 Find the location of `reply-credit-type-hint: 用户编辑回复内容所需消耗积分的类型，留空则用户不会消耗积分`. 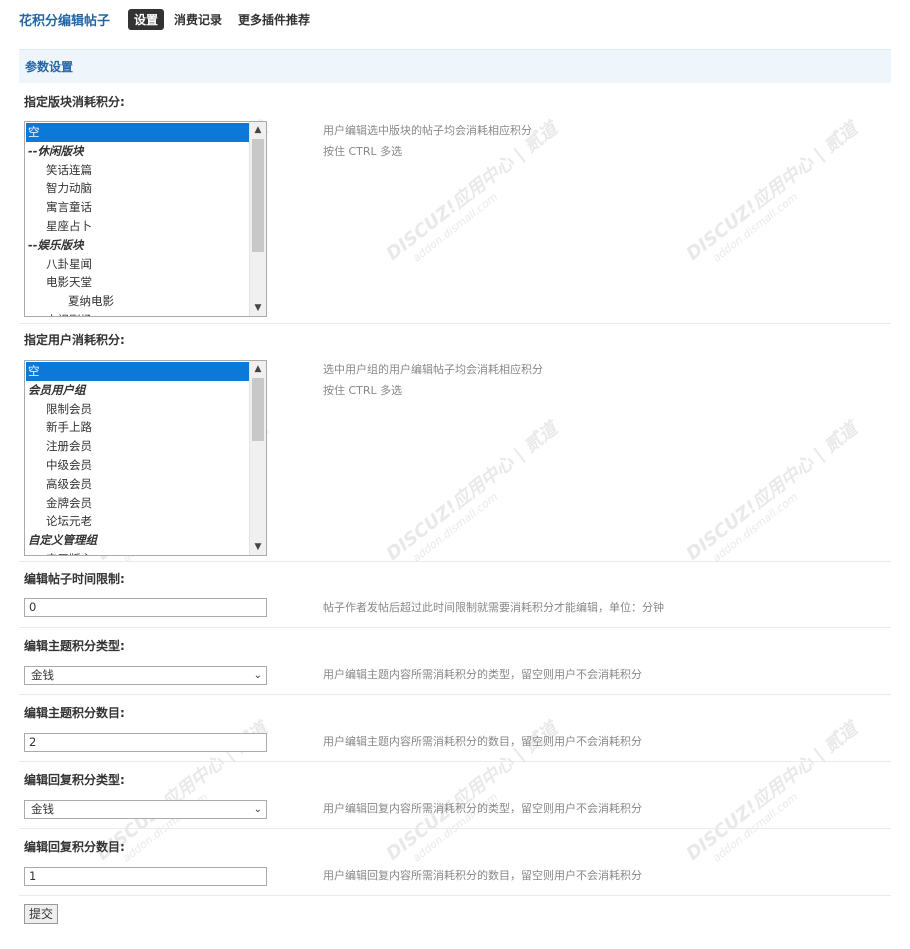

reply-credit-type-hint: 用户编辑回复内容所需消耗积分的类型，留空则用户不会消耗积分 is located at coordinates (482, 808).